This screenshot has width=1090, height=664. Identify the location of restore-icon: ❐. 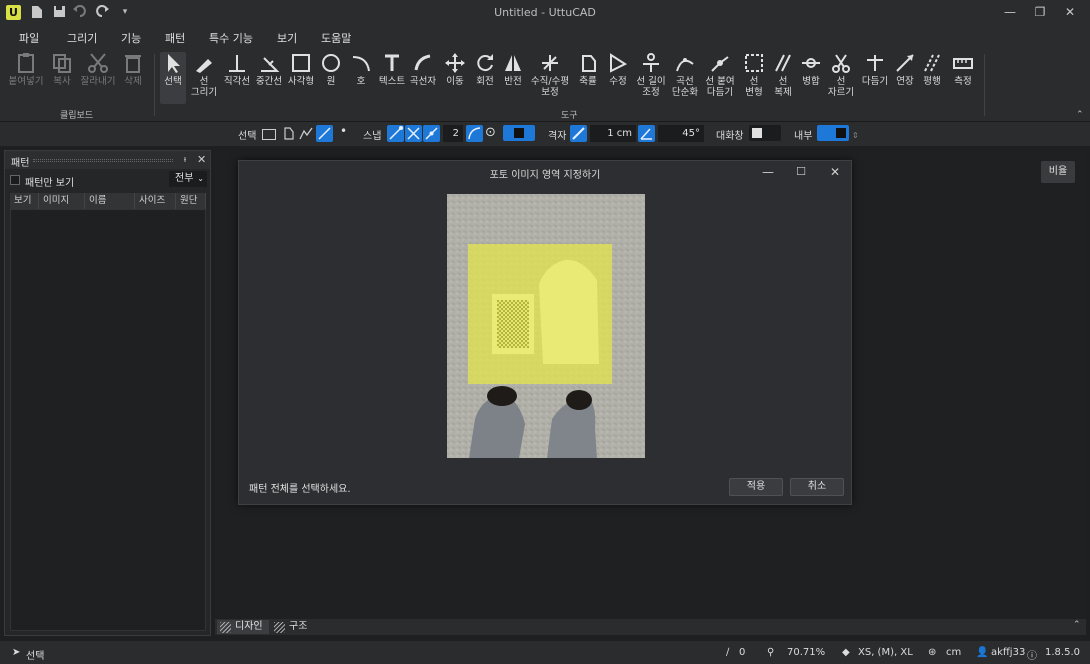
(1040, 12).